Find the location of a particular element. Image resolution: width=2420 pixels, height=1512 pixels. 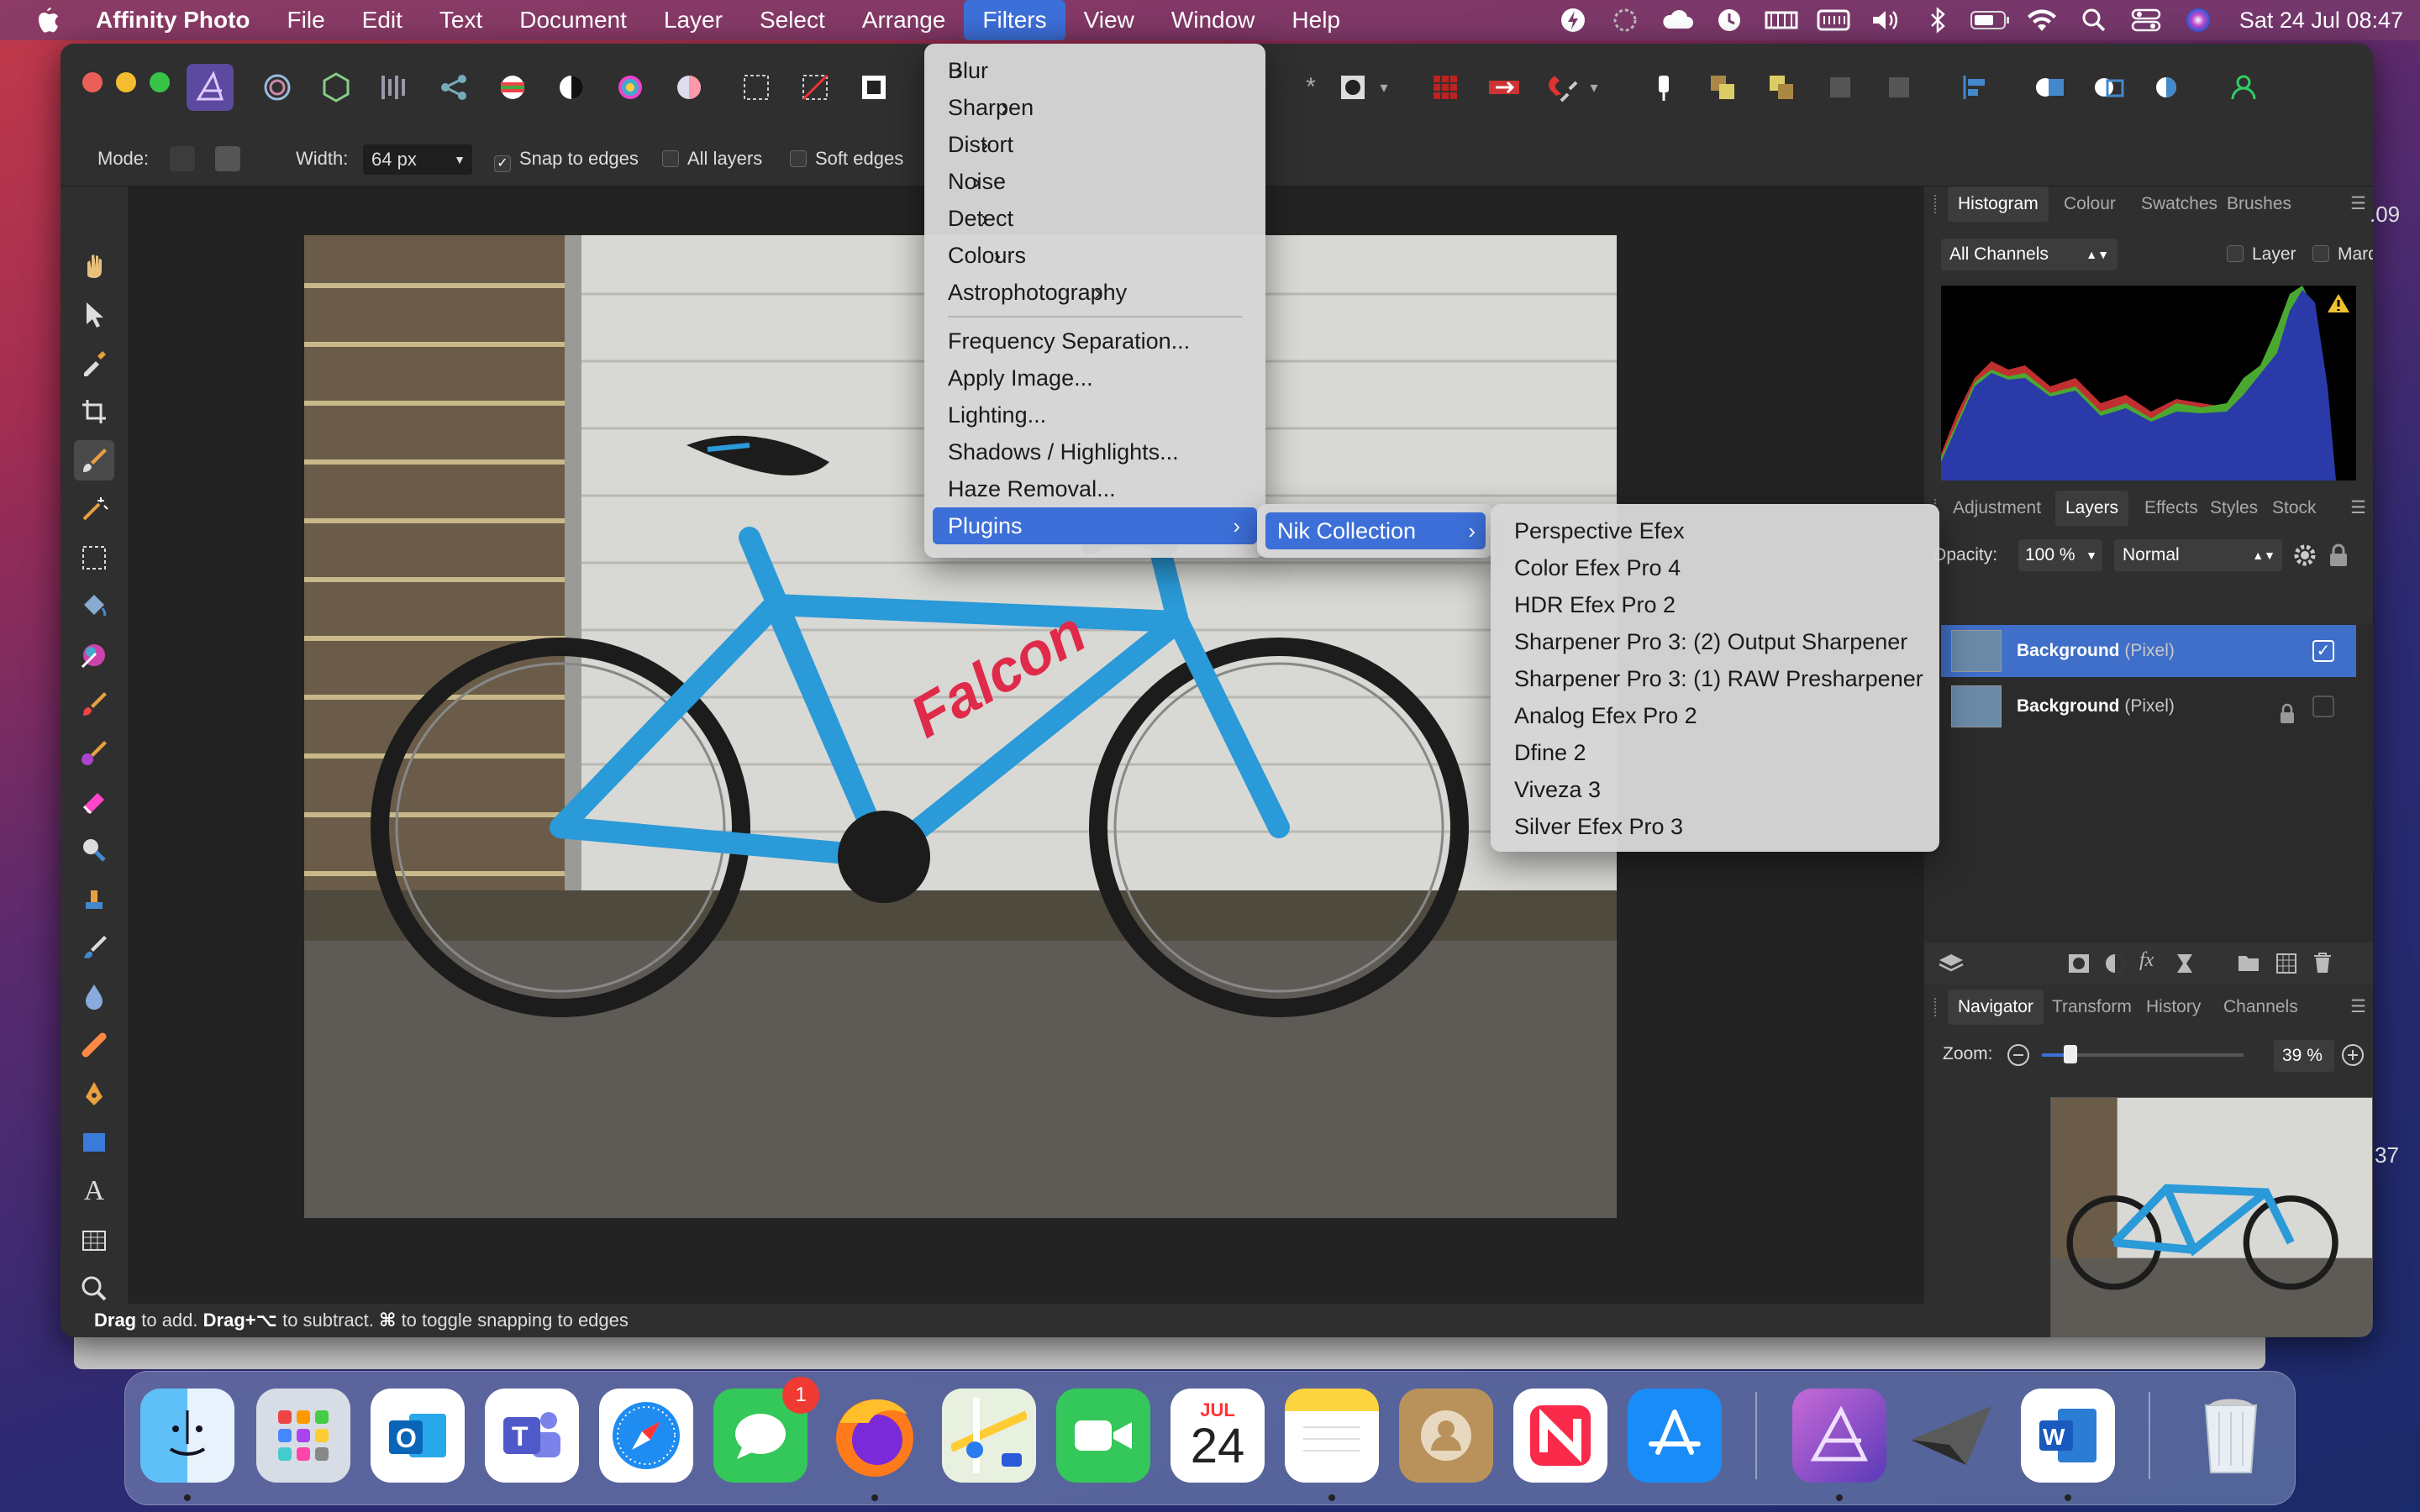

no-selection-icon is located at coordinates (815, 87).